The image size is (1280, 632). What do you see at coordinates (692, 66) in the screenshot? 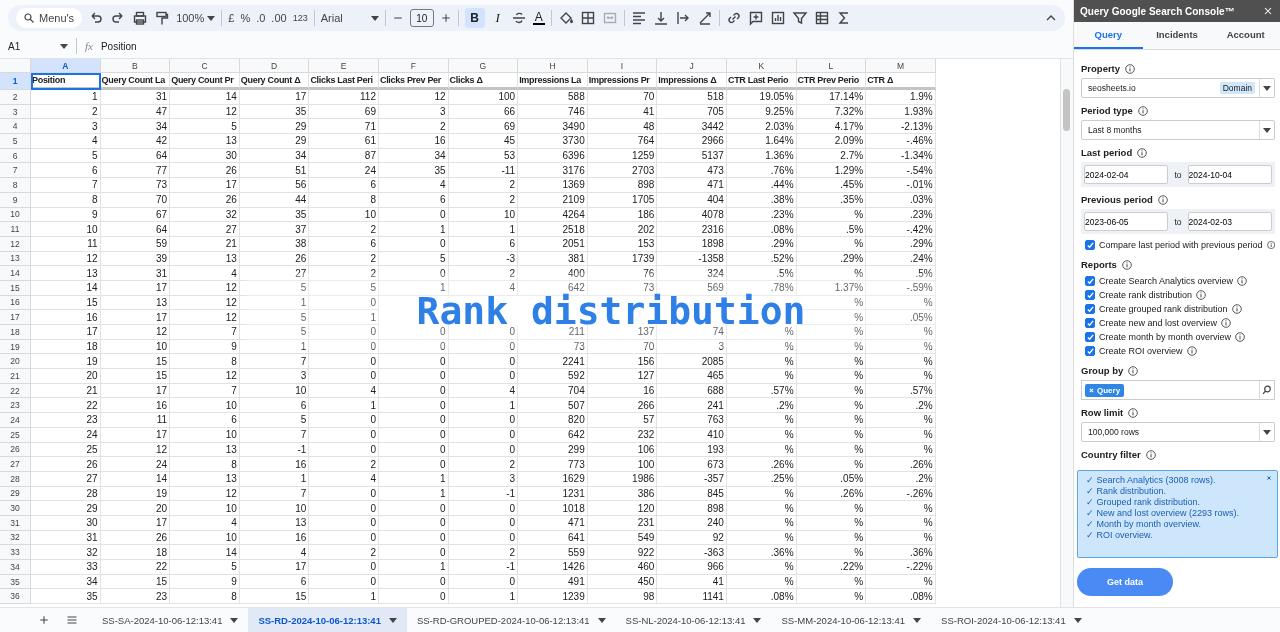
I see `column-header: J` at bounding box center [692, 66].